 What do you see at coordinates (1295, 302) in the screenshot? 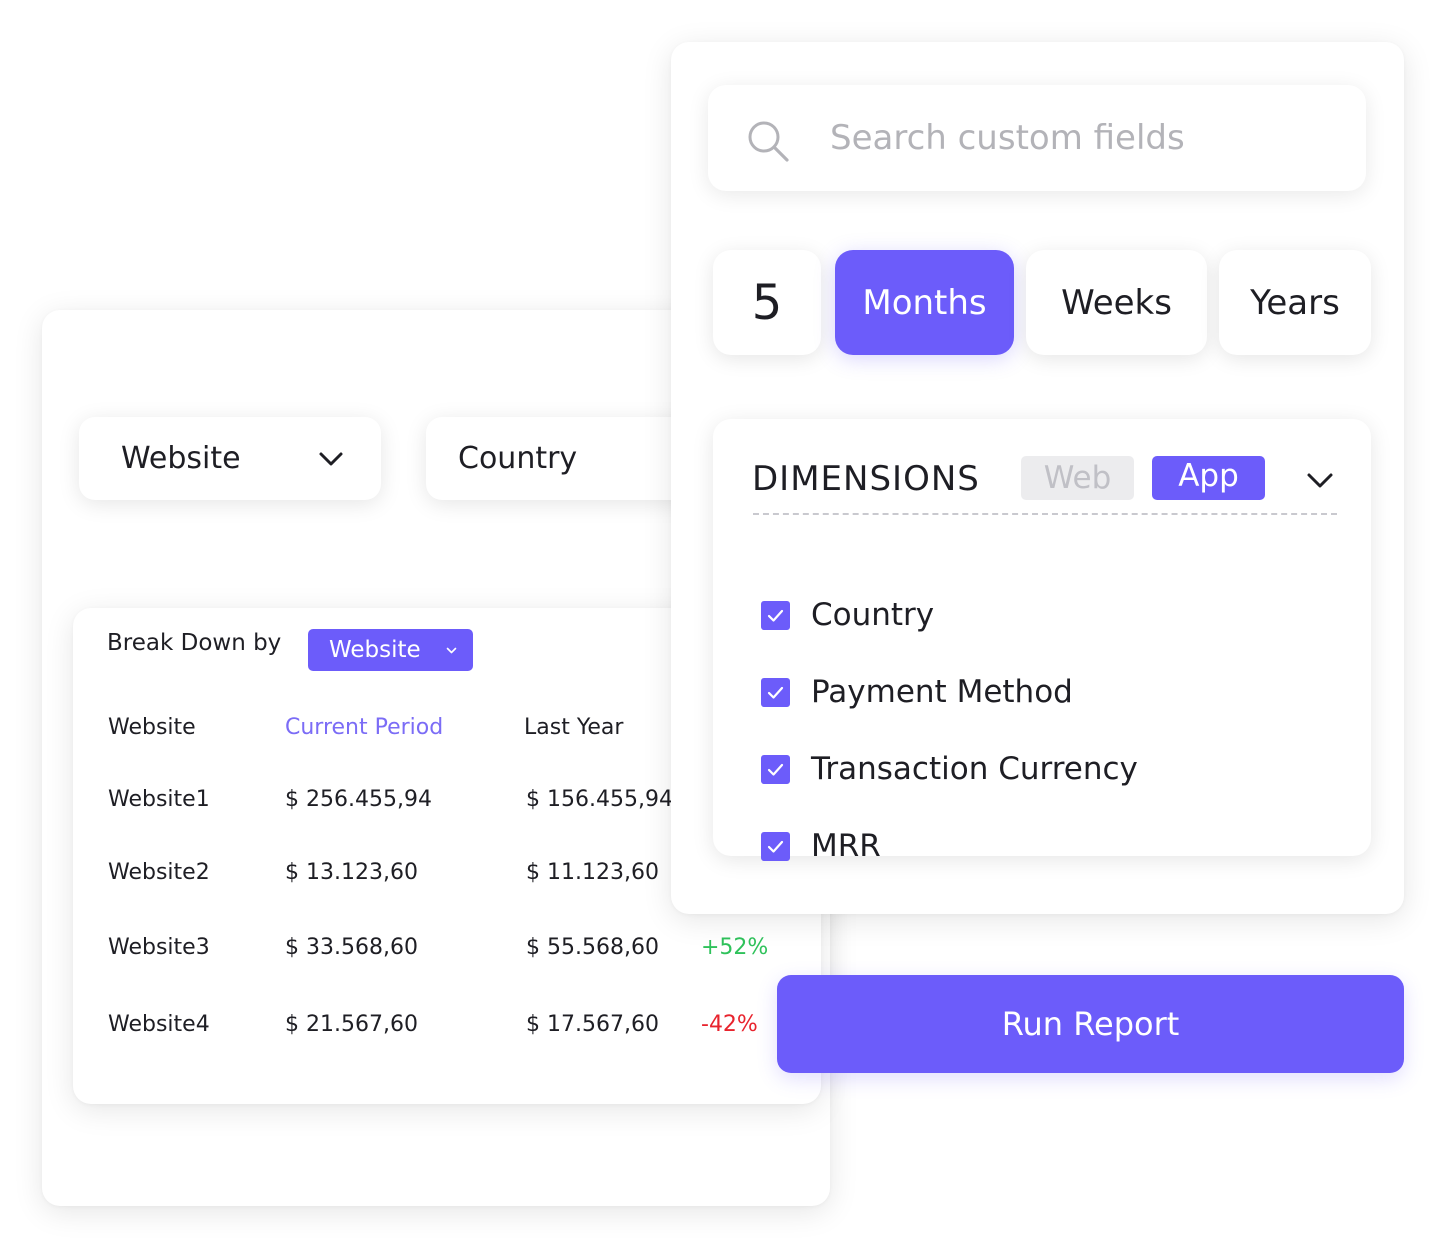
I see `period-years-button: Years` at bounding box center [1295, 302].